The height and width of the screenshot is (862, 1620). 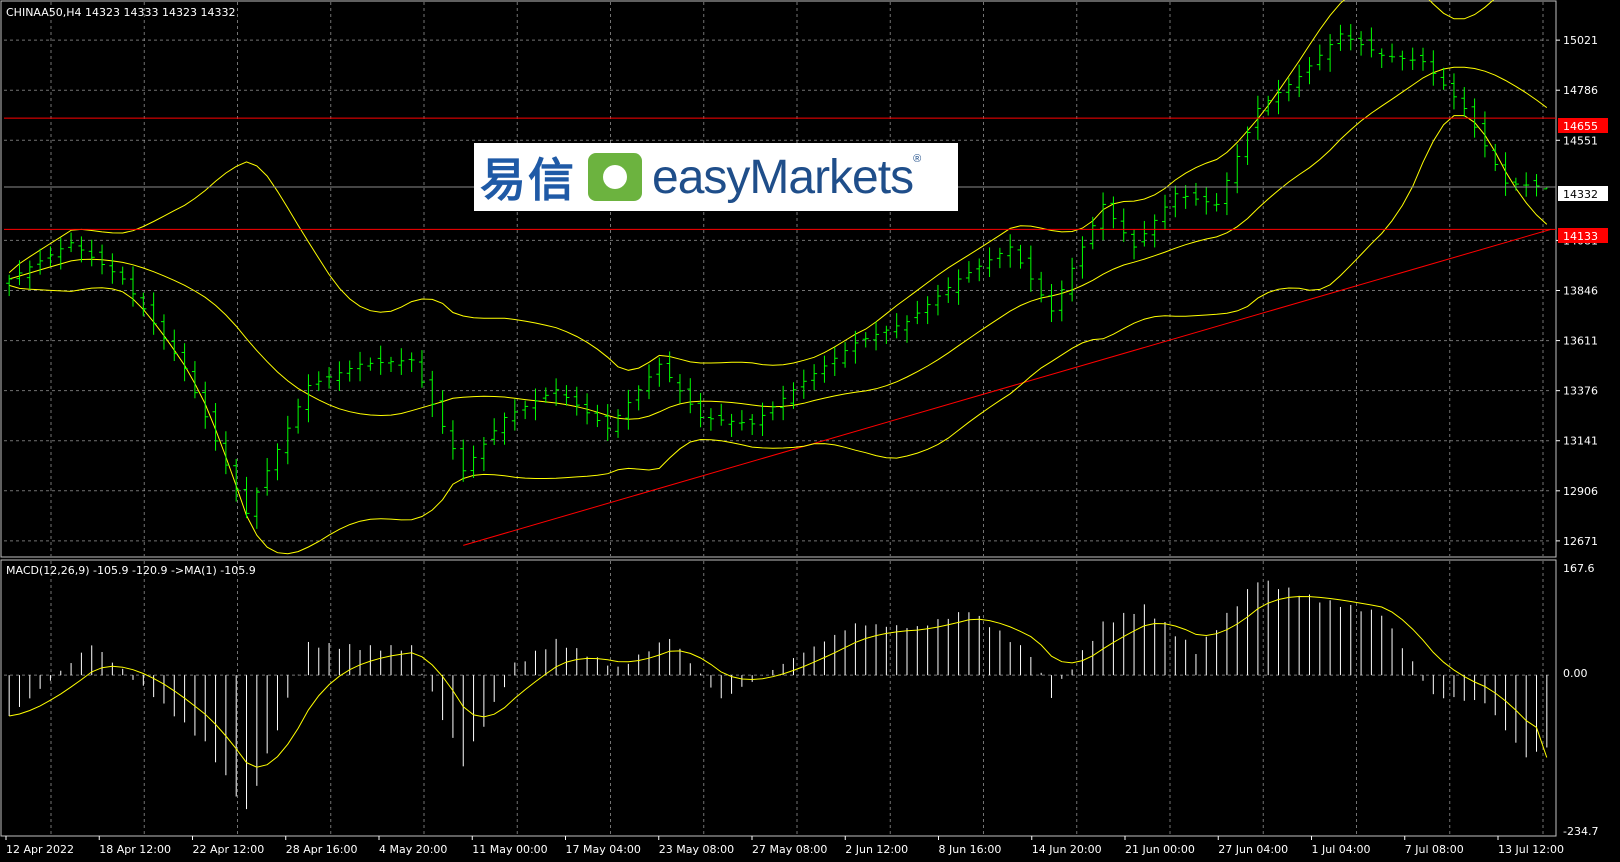 What do you see at coordinates (970, 849) in the screenshot?
I see `time-tick-label: 8 Jun 16:00` at bounding box center [970, 849].